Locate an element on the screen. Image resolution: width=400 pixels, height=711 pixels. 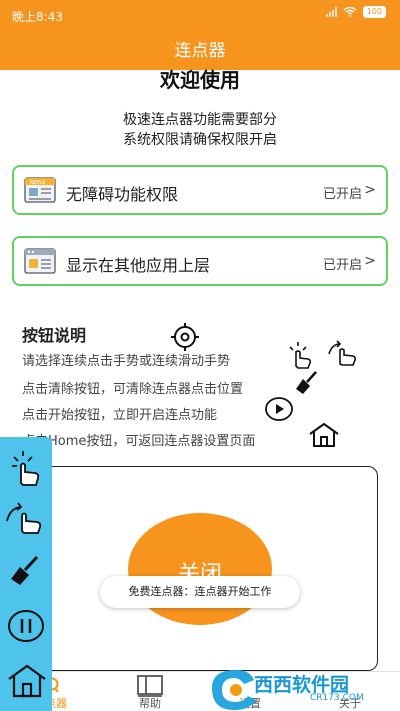
toast-message: 免费连点器：连点器开始工作 is located at coordinates (200, 592).